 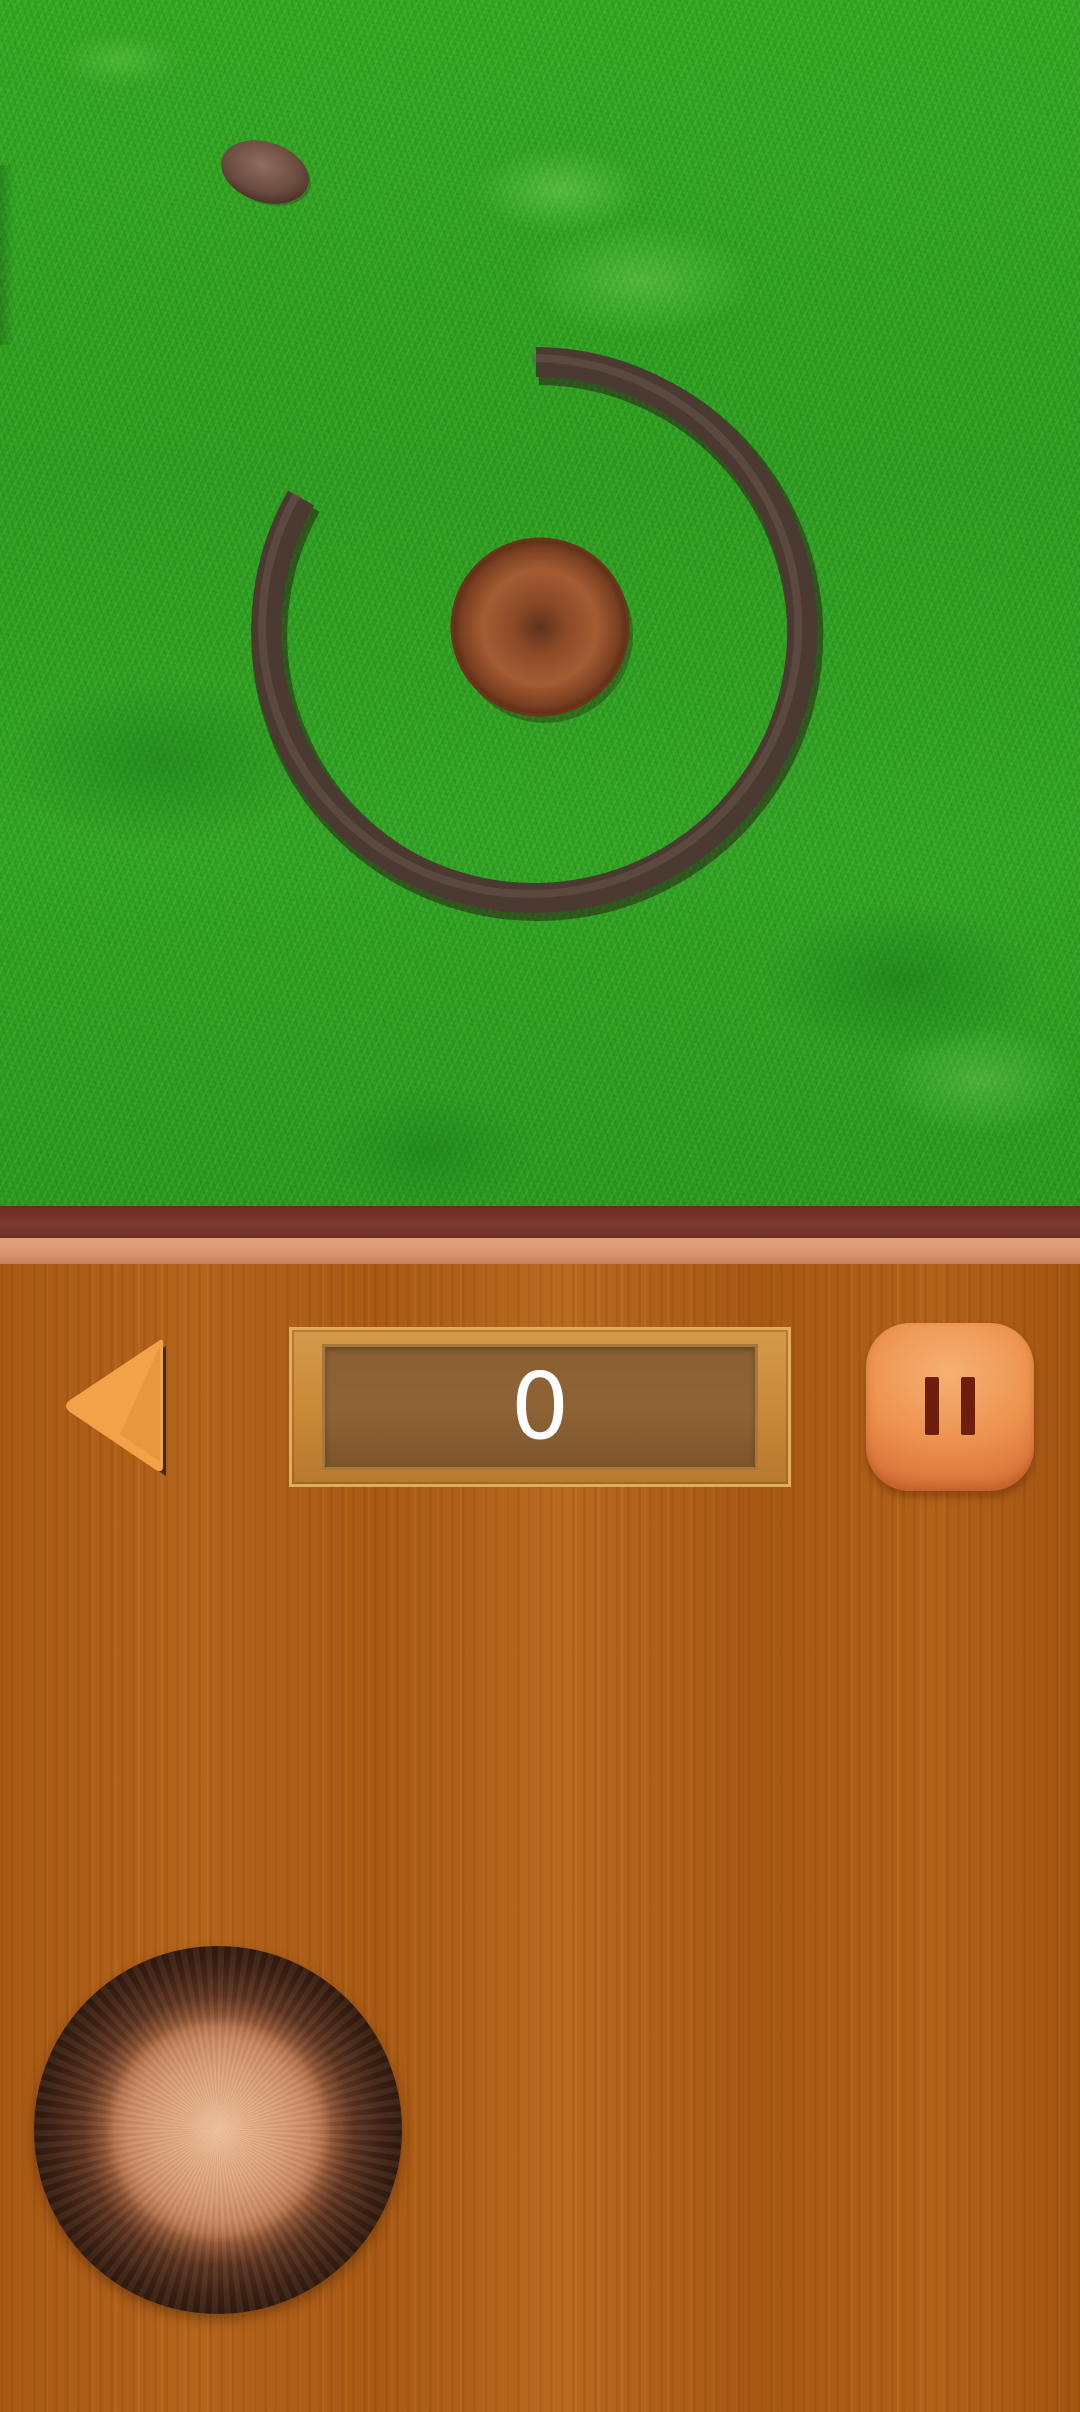 I want to click on pause-bar-left, so click(x=932, y=1406).